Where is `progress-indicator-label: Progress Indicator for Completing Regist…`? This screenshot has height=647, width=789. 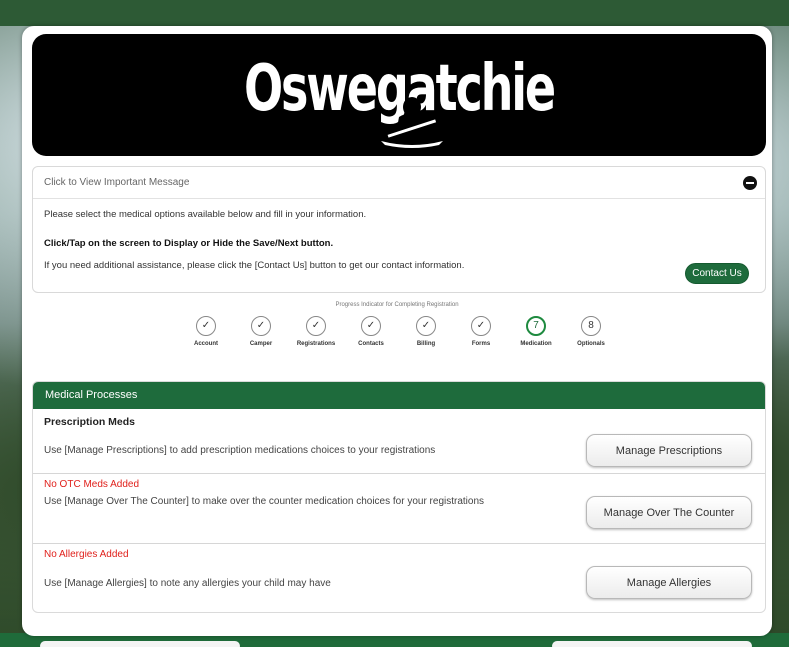
progress-indicator-label: Progress Indicator for Completing Regist… is located at coordinates (397, 305).